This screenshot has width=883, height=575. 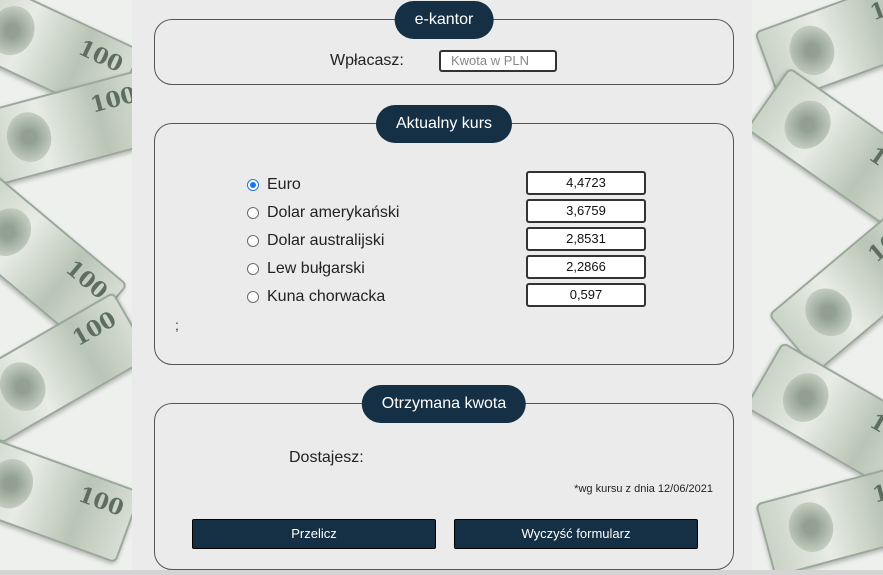 What do you see at coordinates (586, 183) in the screenshot?
I see `rate-value-field: 4,4723` at bounding box center [586, 183].